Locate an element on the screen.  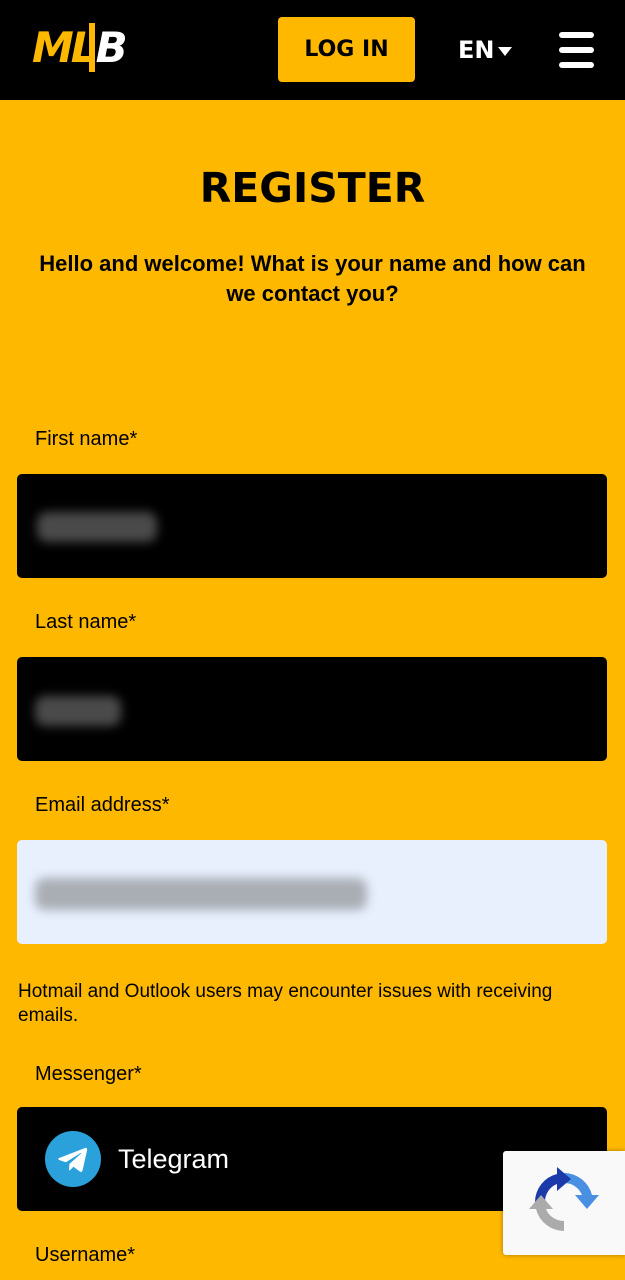
last-name-label: Last name* is located at coordinates (86, 622).